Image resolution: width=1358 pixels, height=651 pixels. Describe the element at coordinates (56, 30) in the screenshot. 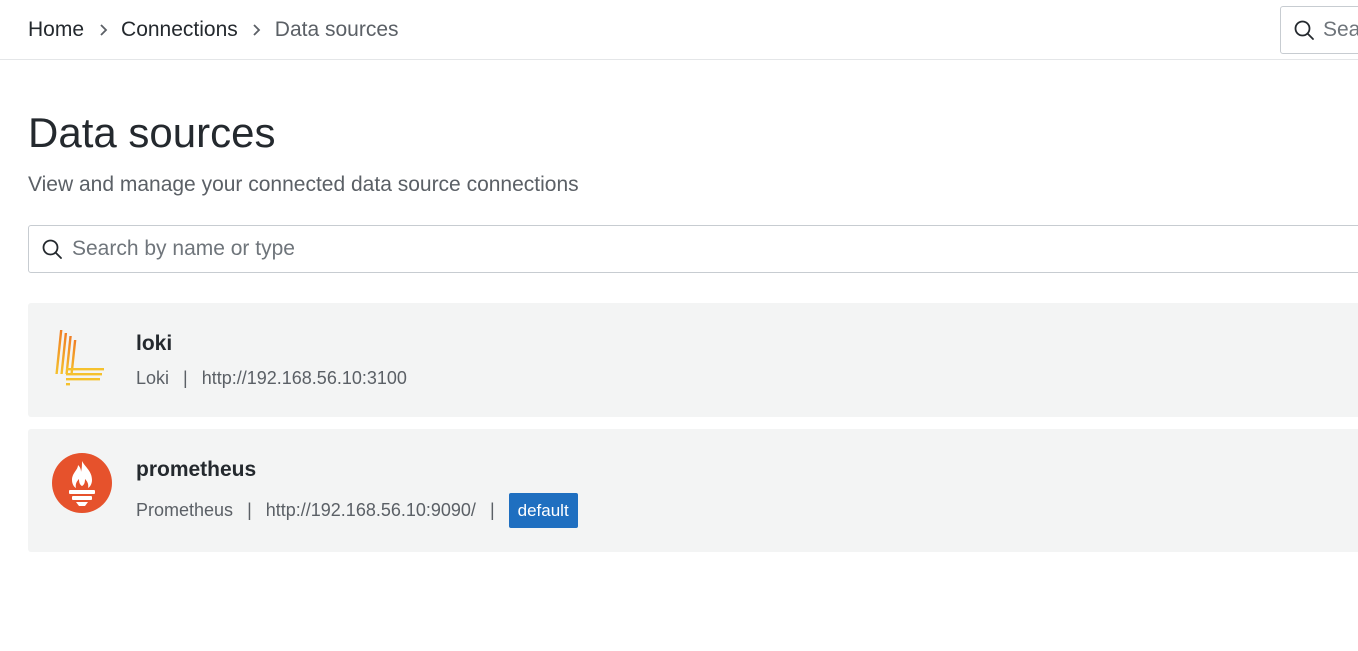

I see `breadcrumb-home: Home` at that location.